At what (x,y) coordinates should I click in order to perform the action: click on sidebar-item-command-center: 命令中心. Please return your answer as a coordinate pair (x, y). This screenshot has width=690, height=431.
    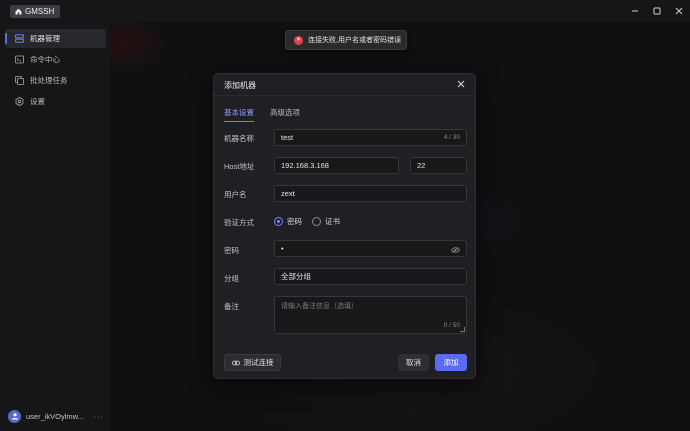
    Looking at the image, I should click on (55, 59).